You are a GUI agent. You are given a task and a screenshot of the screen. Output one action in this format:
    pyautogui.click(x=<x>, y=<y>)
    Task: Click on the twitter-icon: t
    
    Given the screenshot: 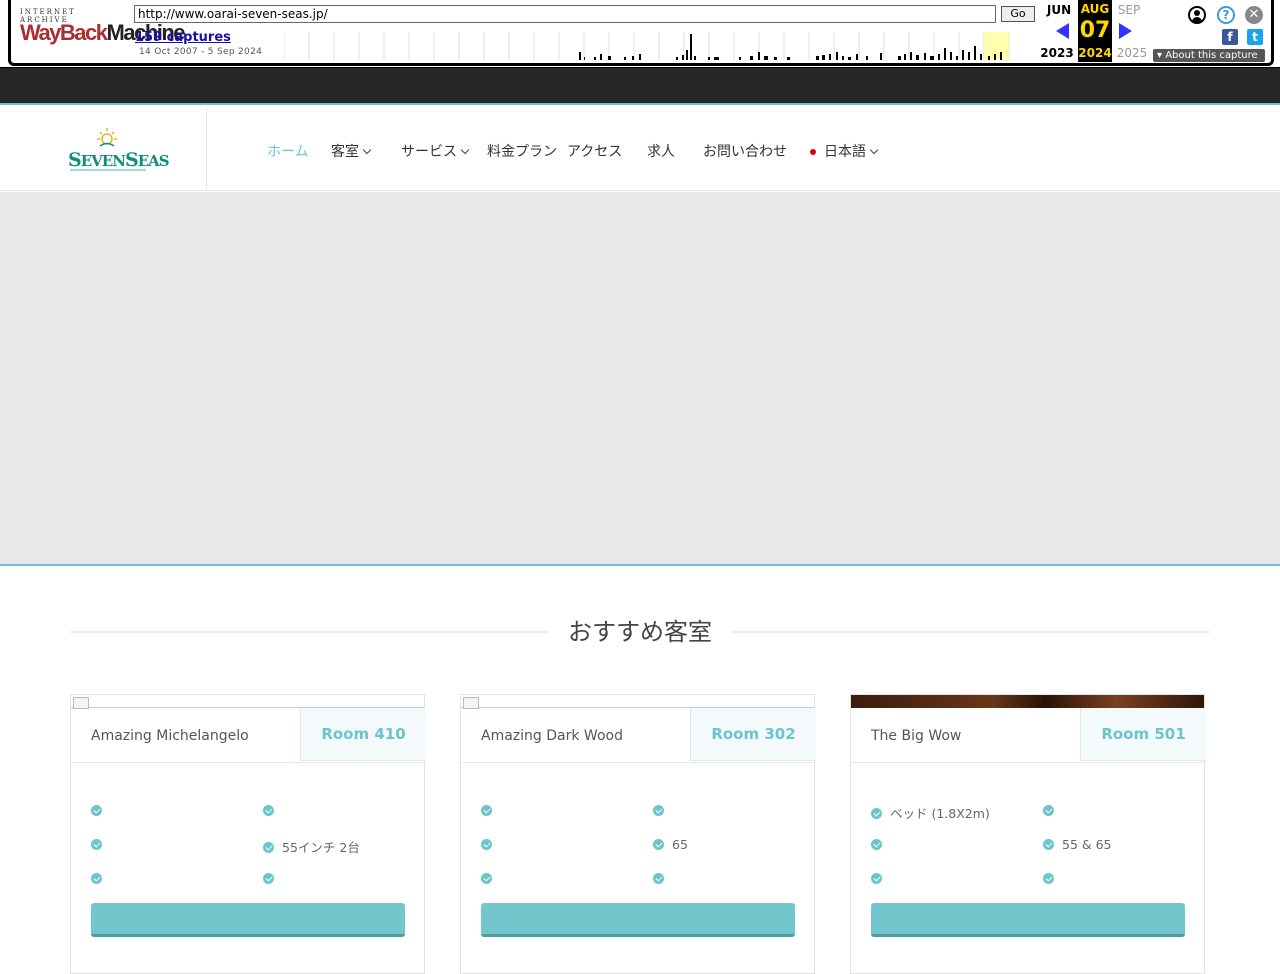 What is the action you would take?
    pyautogui.click(x=1255, y=37)
    